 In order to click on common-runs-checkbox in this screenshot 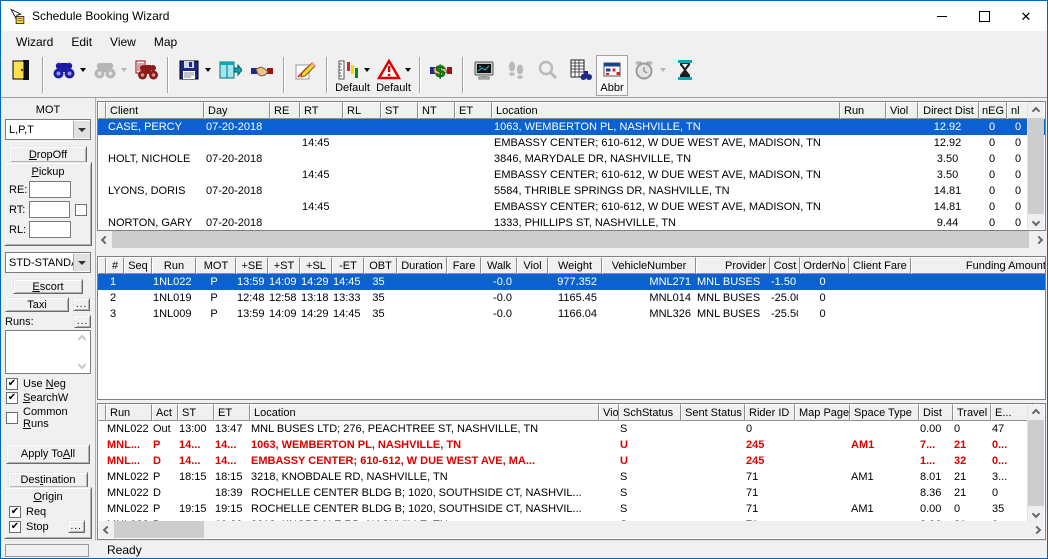, I will do `click(12, 418)`.